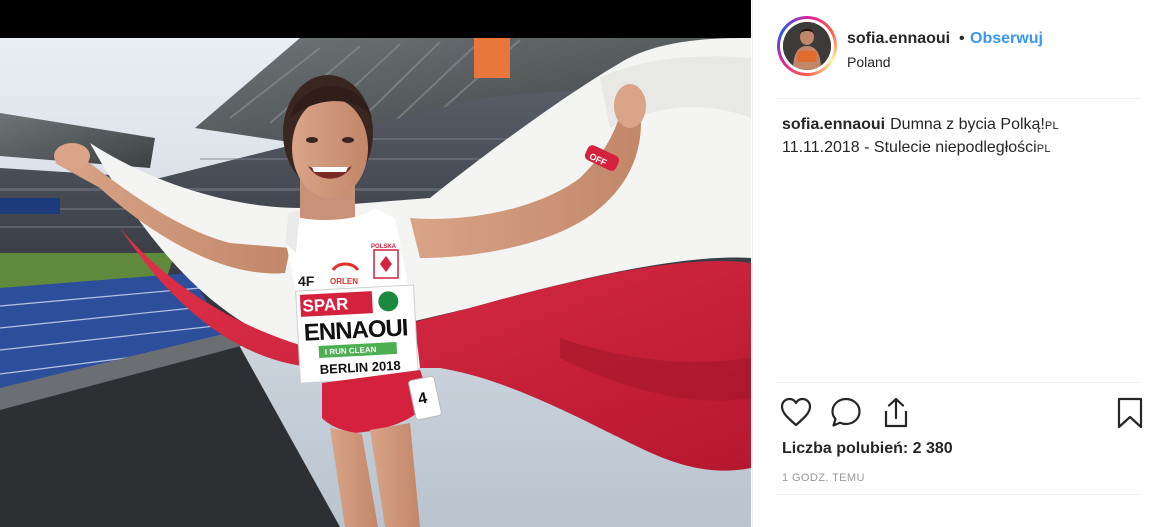 Image resolution: width=1156 pixels, height=527 pixels. Describe the element at coordinates (963, 49) in the screenshot. I see `post-header: sofia.ennaoui • Obserwuj Poland` at that location.